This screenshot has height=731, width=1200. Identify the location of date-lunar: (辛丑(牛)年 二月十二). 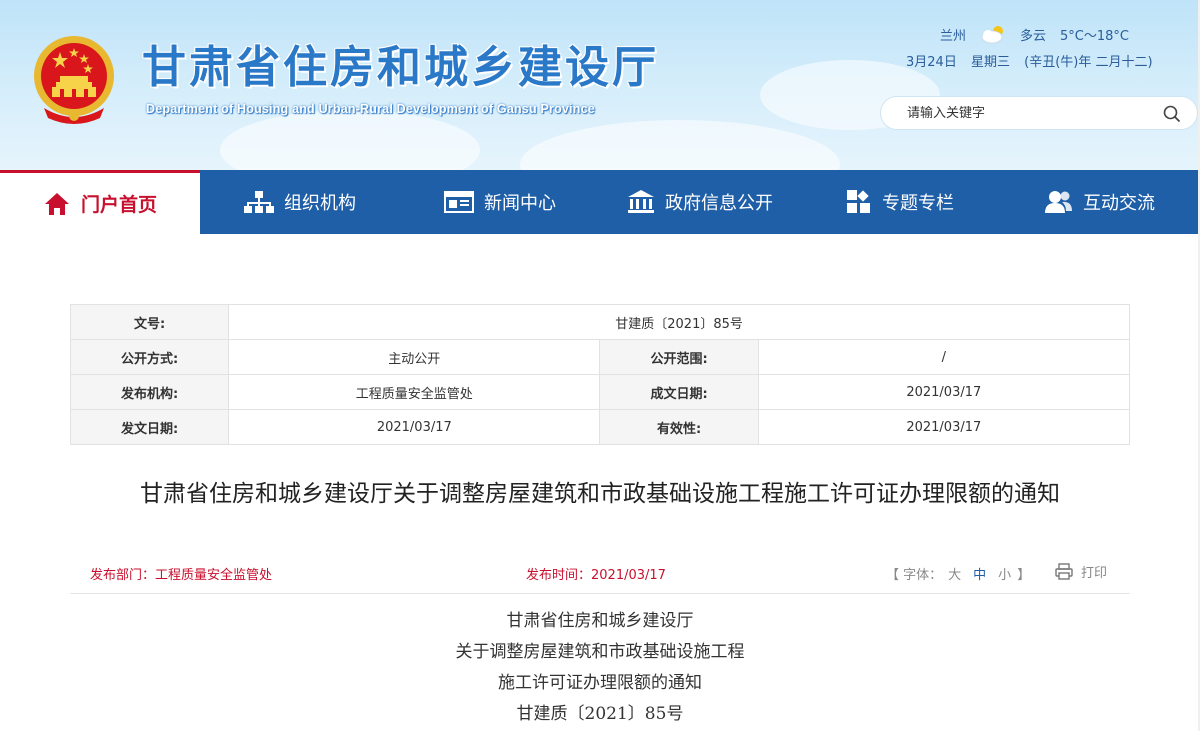
(1088, 62).